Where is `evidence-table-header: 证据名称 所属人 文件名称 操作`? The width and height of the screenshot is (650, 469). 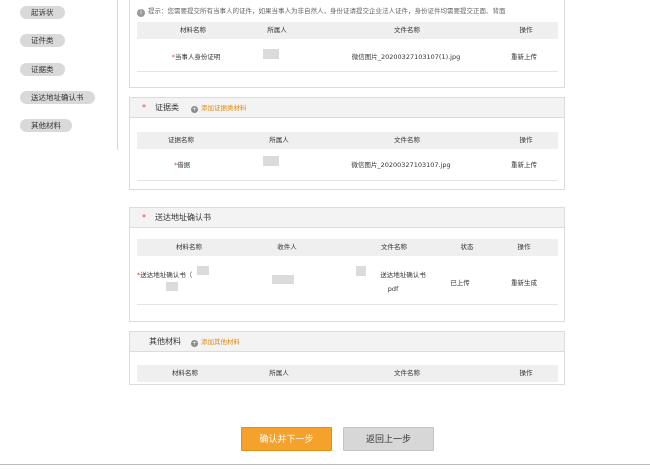 evidence-table-header: 证据名称 所属人 文件名称 操作 is located at coordinates (347, 140).